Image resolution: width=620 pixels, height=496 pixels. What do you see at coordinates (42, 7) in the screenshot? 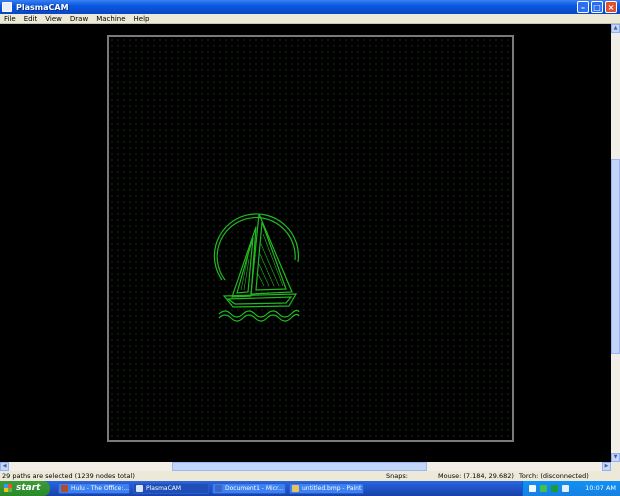
I see `window-title: PlasmaCAM` at bounding box center [42, 7].